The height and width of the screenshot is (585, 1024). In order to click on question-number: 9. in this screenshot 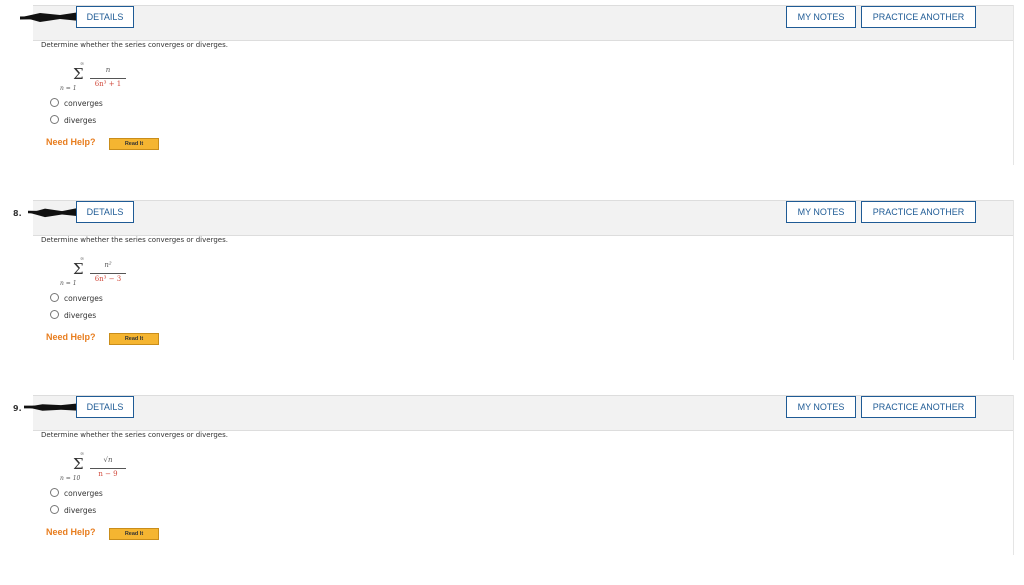, I will do `click(17, 408)`.